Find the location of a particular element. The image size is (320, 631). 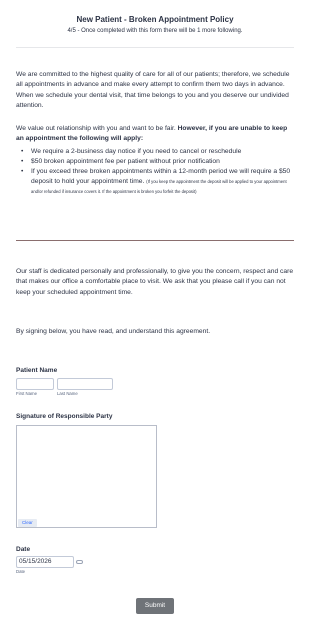

first-name-input is located at coordinates (35, 384).